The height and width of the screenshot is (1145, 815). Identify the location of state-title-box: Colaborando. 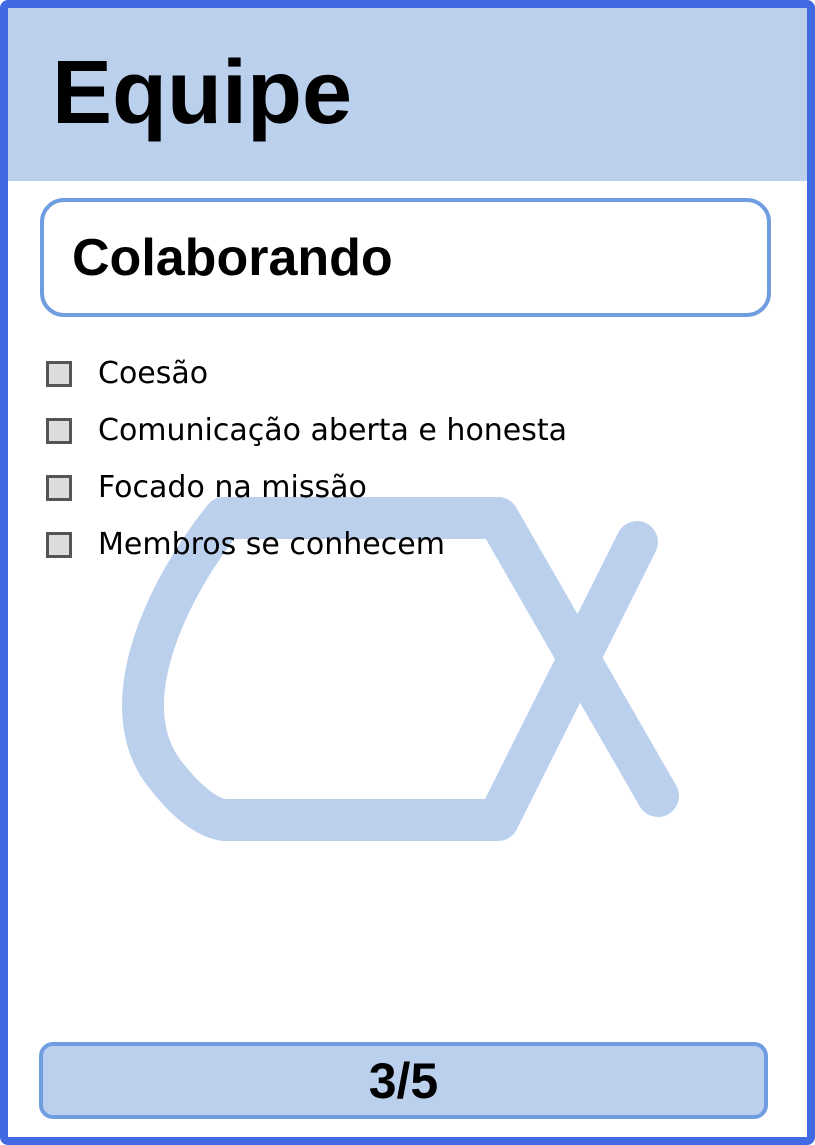
(405, 257).